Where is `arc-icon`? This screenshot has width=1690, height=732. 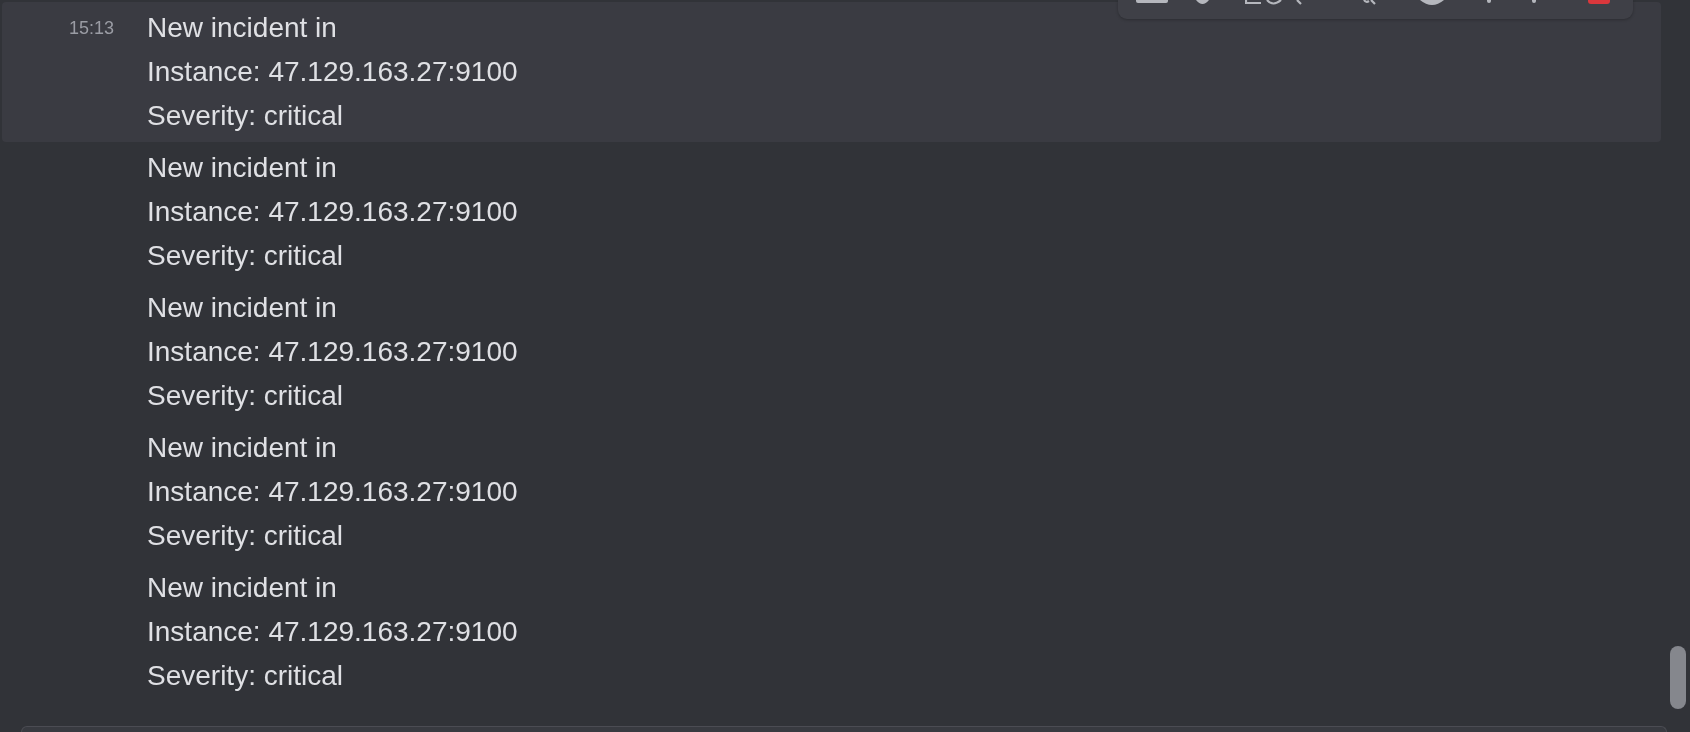 arc-icon is located at coordinates (1274, 2).